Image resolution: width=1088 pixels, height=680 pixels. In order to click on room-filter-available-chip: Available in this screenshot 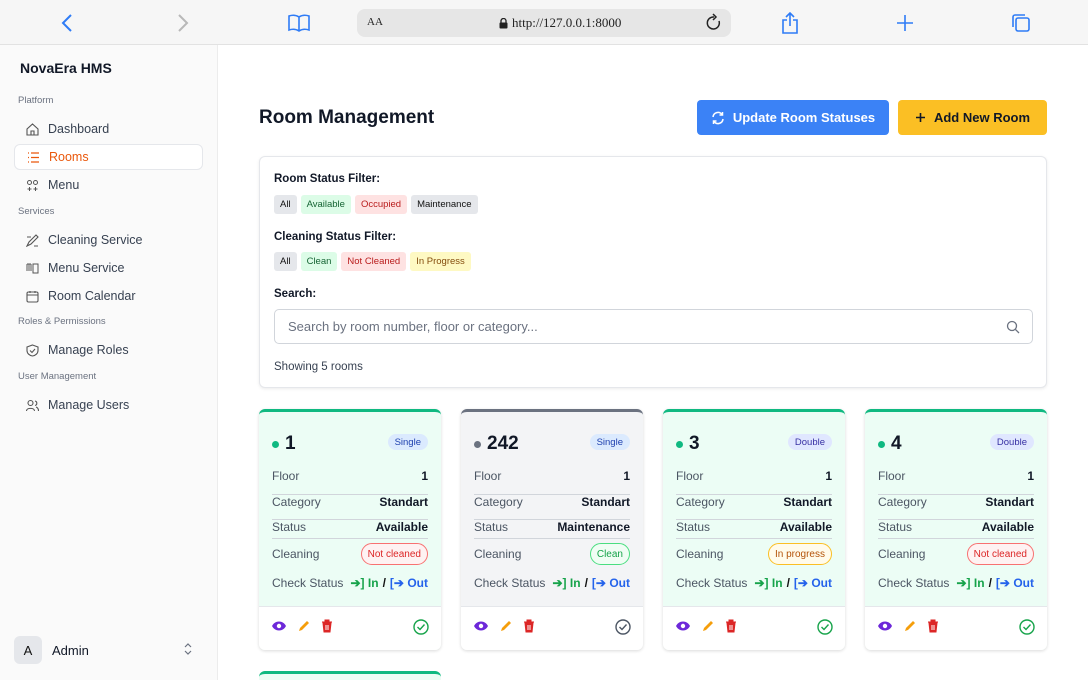, I will do `click(325, 204)`.